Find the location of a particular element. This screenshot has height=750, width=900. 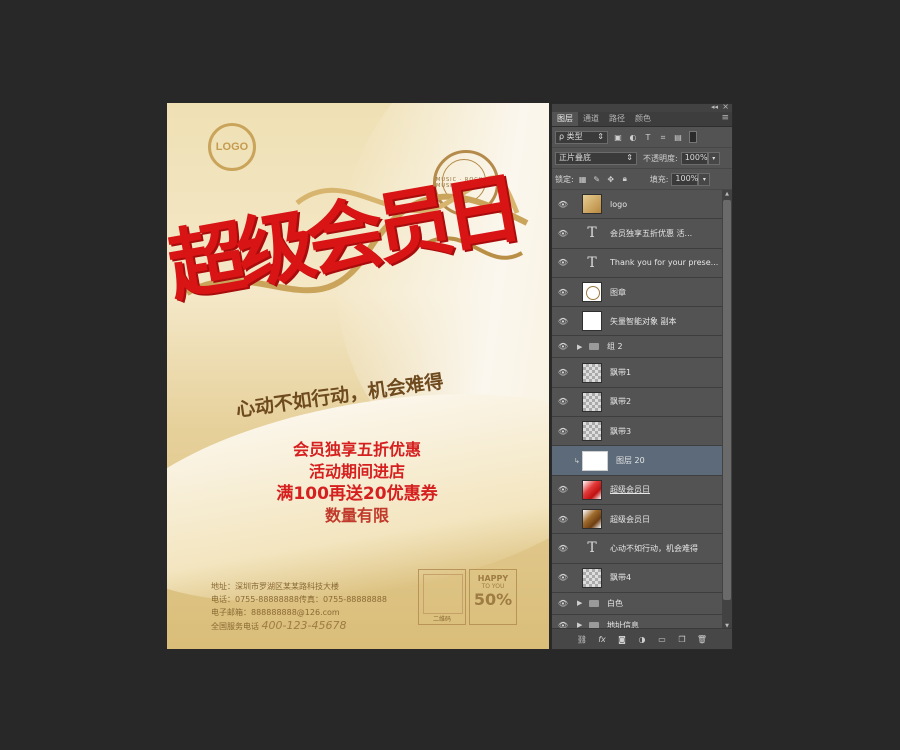

layer-row-selected: ↳ 图层 20 is located at coordinates (637, 461).